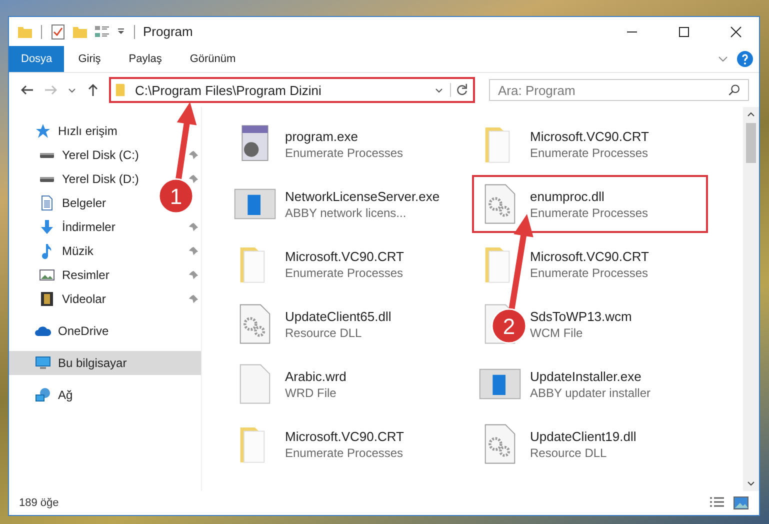 Image resolution: width=769 pixels, height=524 pixels. I want to click on sidebar-item: İndirmeler, so click(89, 227).